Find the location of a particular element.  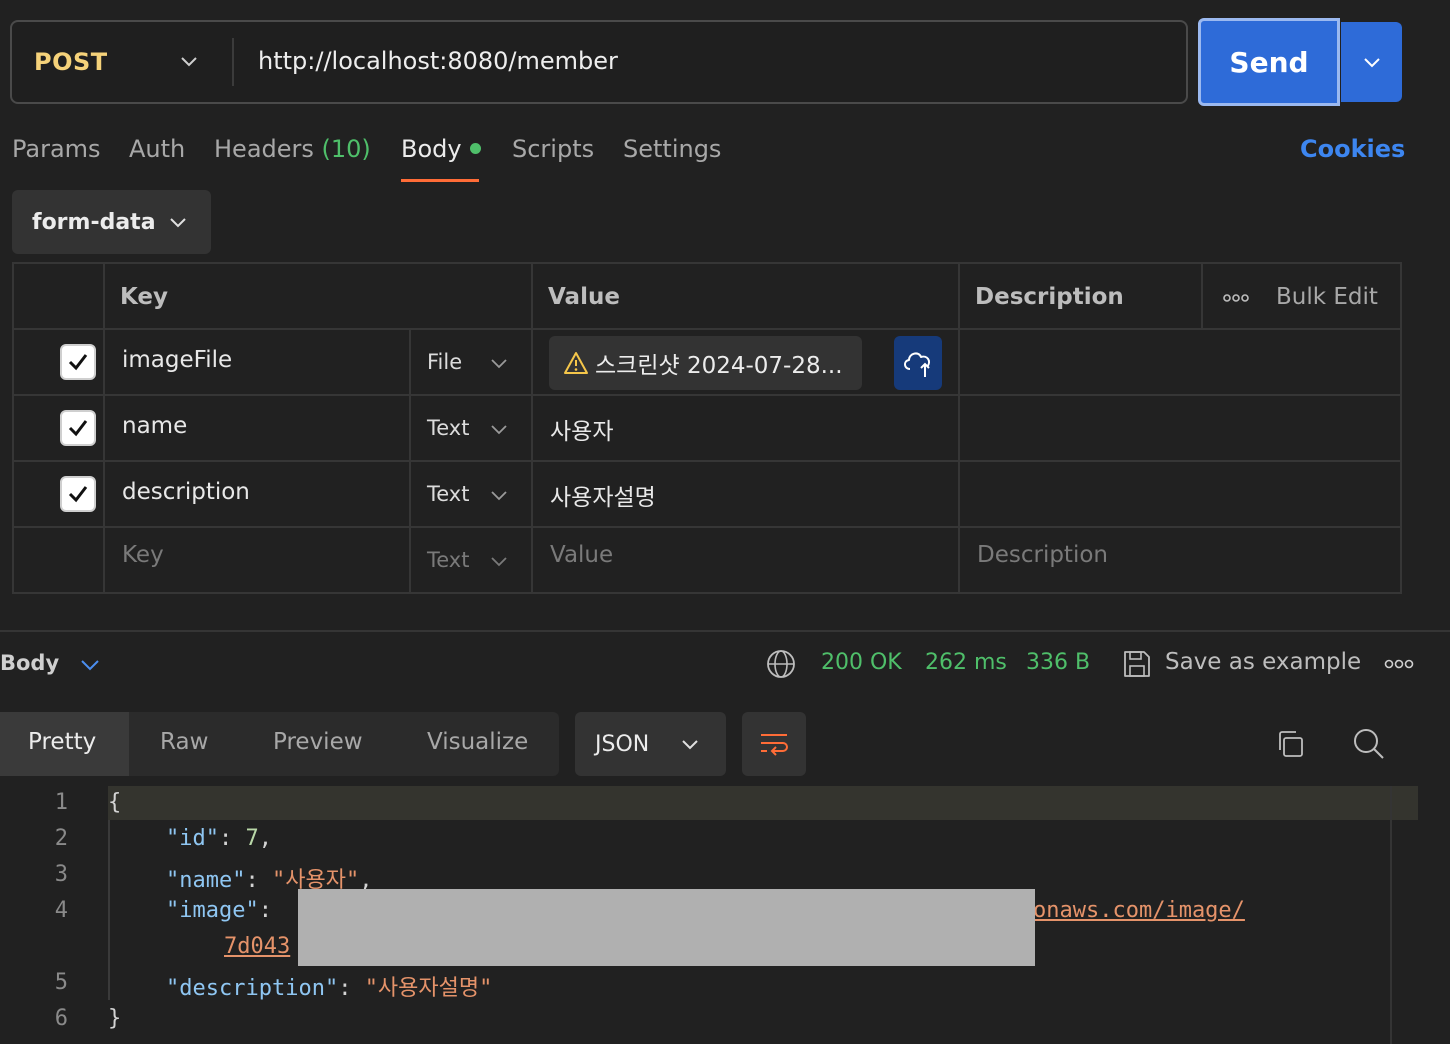

body-mode-select: form-data is located at coordinates (111, 222).